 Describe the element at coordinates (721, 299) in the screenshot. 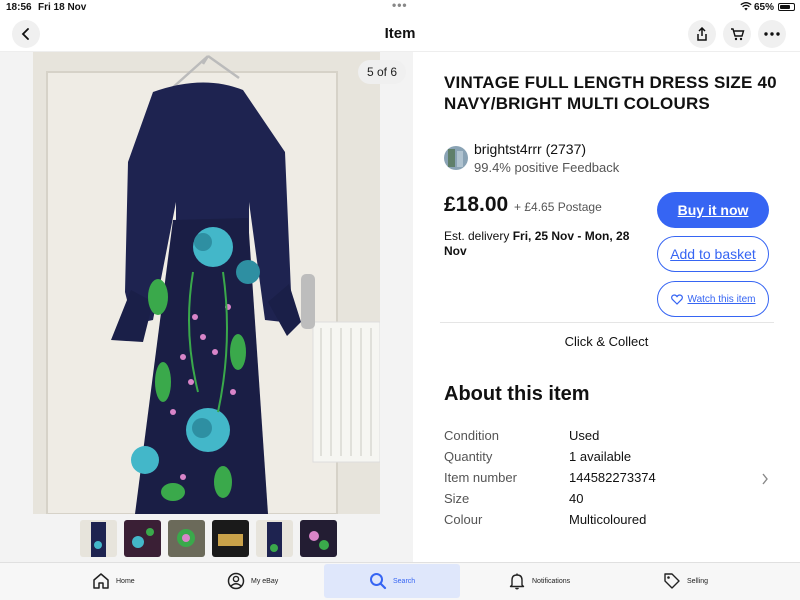

I see `watch-label: Watch this item` at that location.